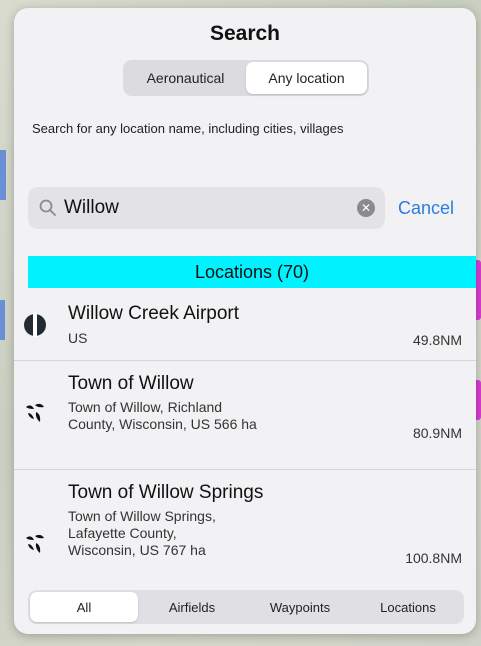  What do you see at coordinates (78, 338) in the screenshot?
I see `result-subtitle: US` at bounding box center [78, 338].